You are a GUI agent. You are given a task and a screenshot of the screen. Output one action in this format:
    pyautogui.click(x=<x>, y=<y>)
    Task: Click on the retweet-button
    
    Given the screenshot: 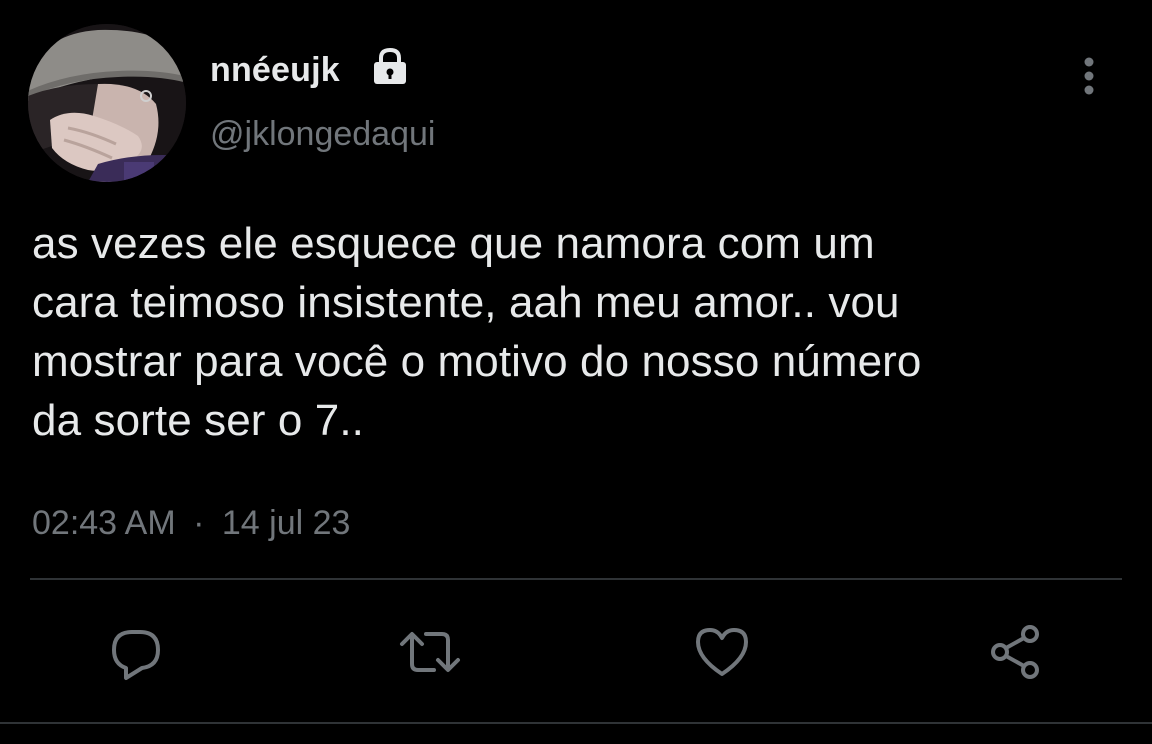 What is the action you would take?
    pyautogui.click(x=430, y=652)
    